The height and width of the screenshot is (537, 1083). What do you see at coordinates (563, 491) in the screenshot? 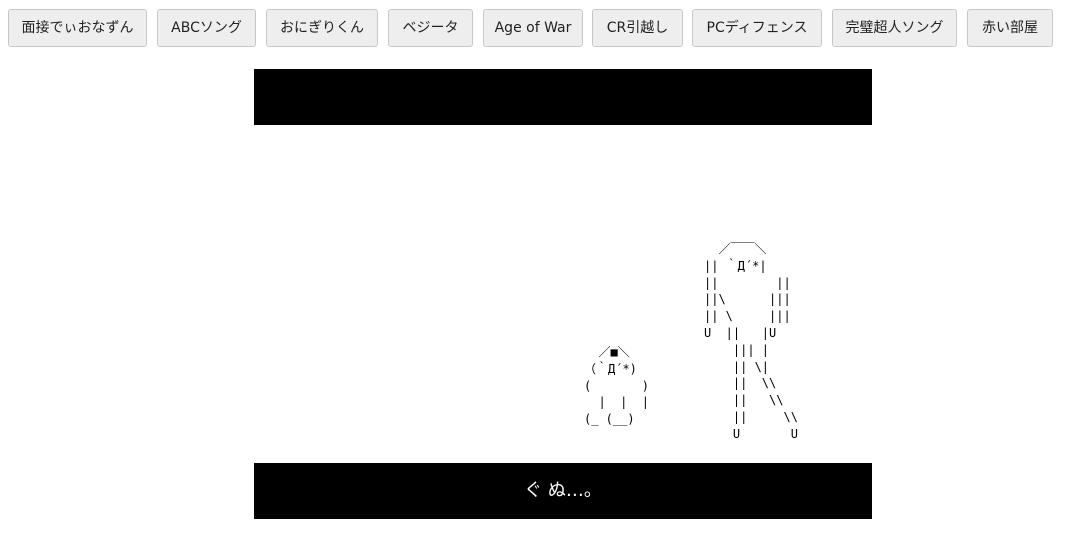
I see `dialogue-box: ぐ ぬ…。` at bounding box center [563, 491].